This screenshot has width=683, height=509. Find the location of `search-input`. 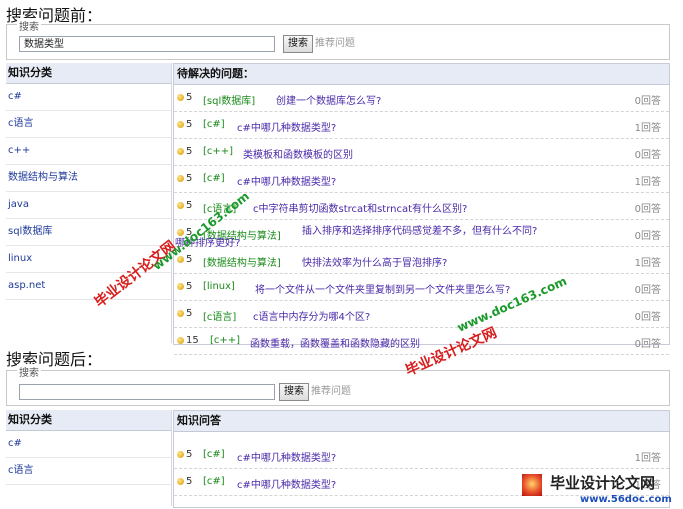

search-input is located at coordinates (147, 392).